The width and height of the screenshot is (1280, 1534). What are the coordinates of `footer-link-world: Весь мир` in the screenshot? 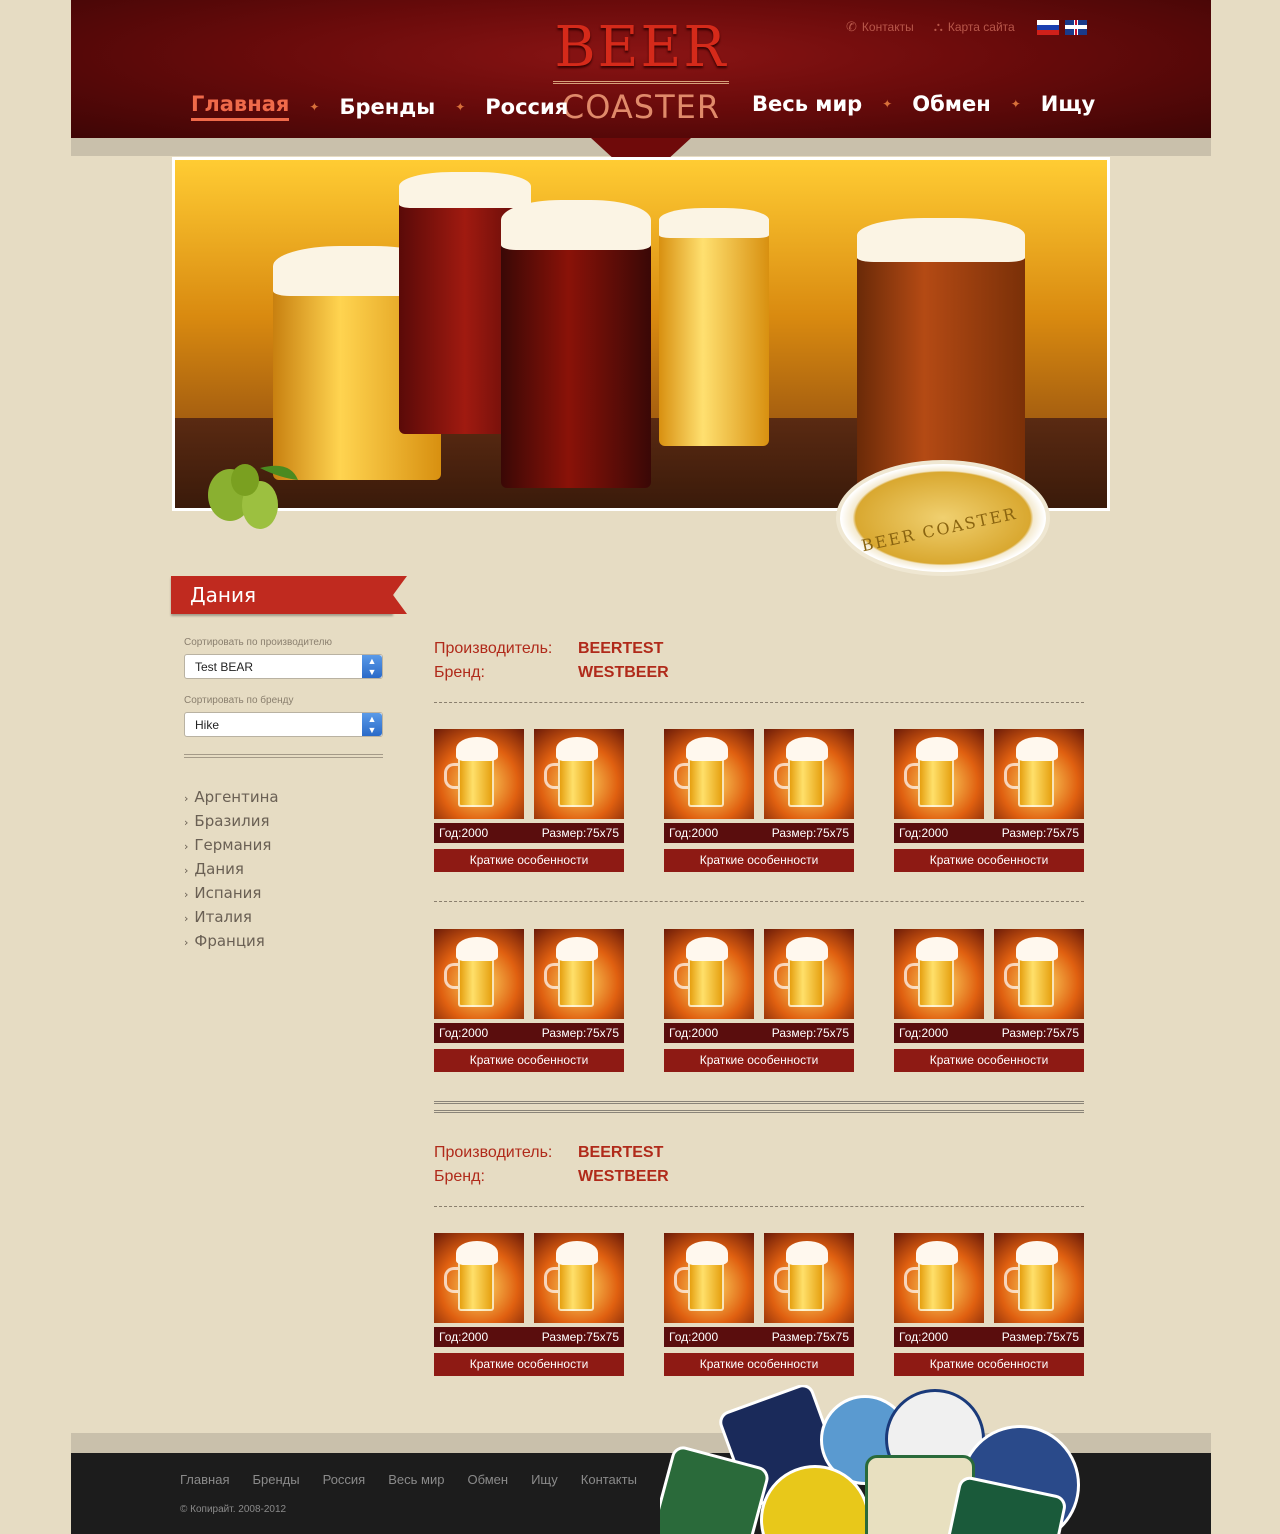 It's located at (416, 1479).